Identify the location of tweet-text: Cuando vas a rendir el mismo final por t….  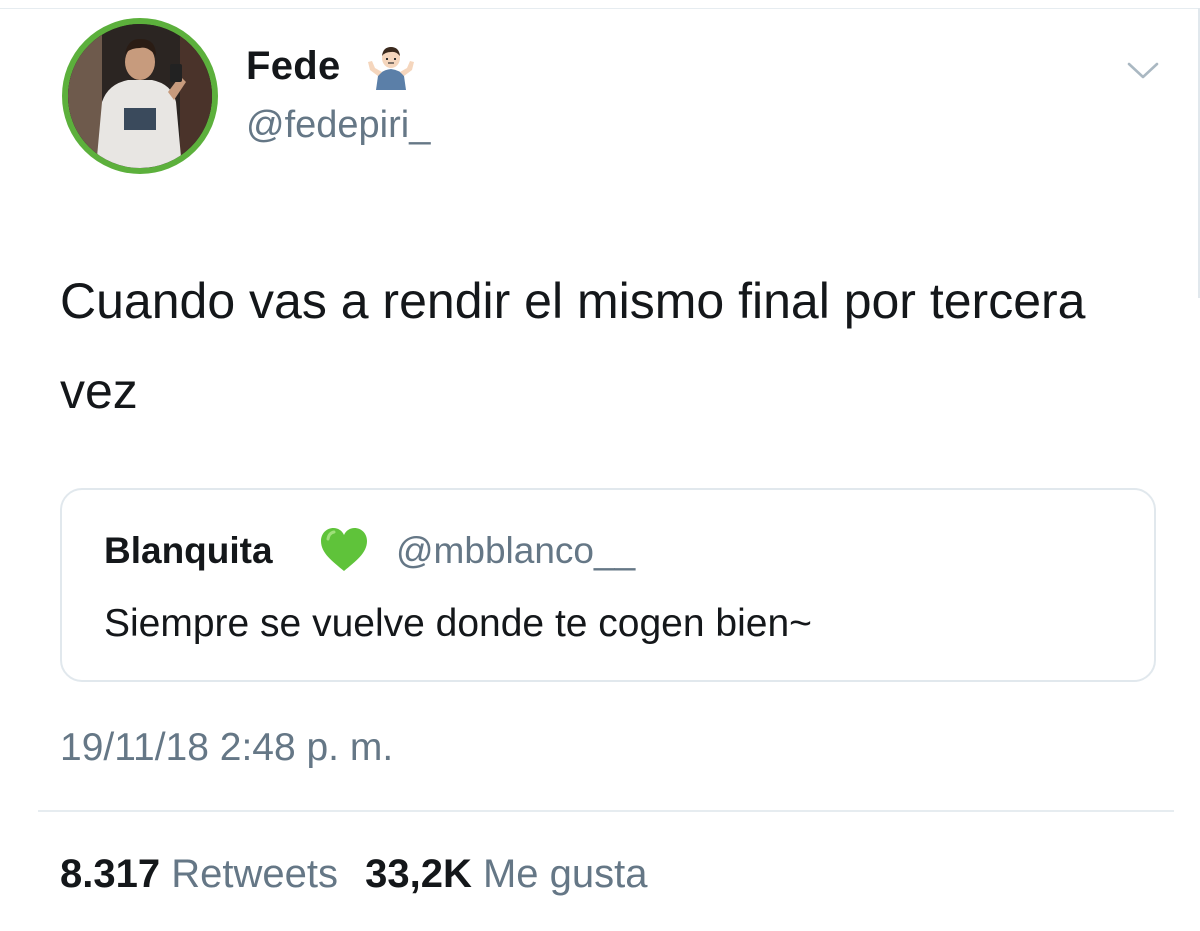
(573, 346).